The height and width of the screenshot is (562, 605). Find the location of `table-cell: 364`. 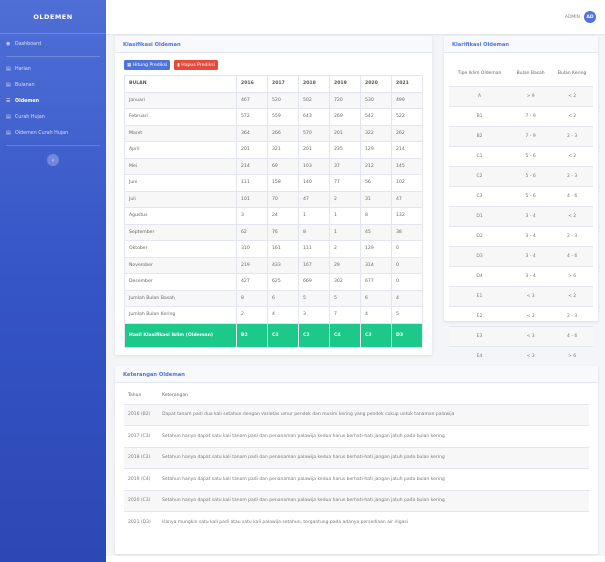

table-cell: 364 is located at coordinates (252, 133).